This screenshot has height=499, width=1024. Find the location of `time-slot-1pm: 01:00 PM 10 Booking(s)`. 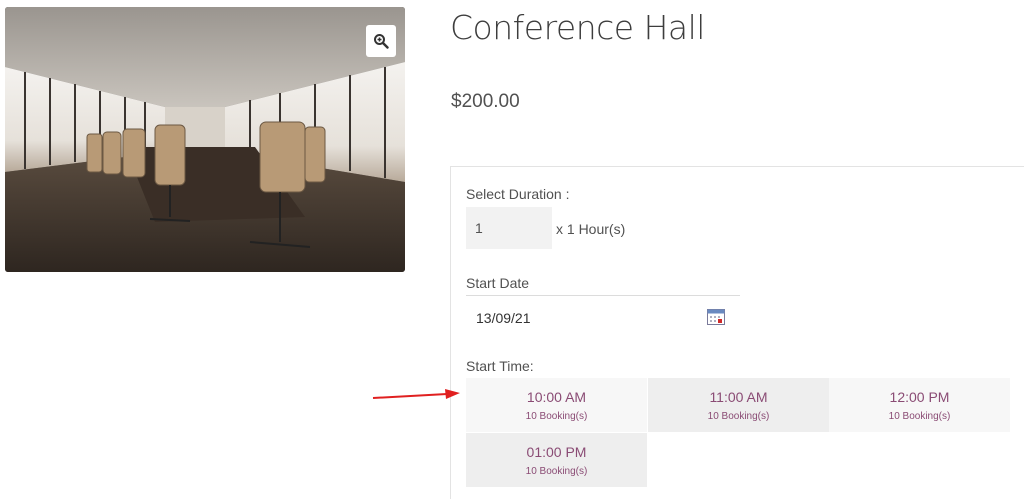

time-slot-1pm: 01:00 PM 10 Booking(s) is located at coordinates (556, 460).